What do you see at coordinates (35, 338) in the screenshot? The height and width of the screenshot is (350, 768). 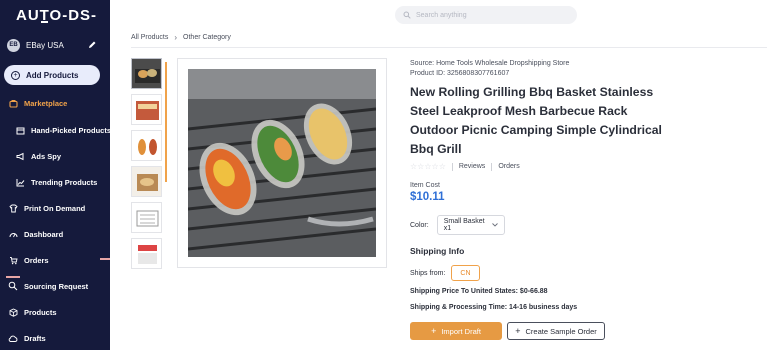 I see `sidebar-item-label: Drafts` at bounding box center [35, 338].